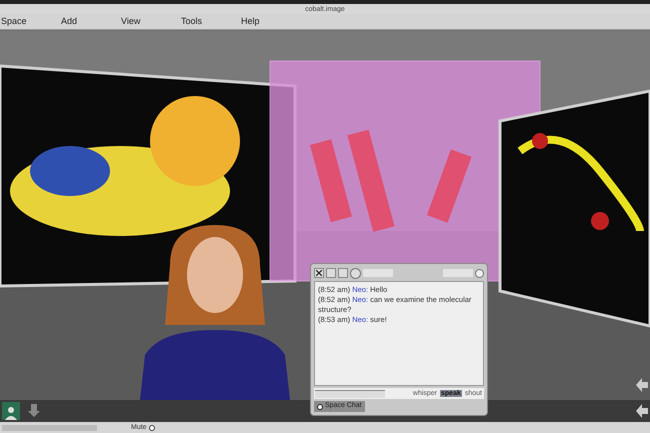 Image resolution: width=650 pixels, height=433 pixels. Describe the element at coordinates (34, 411) in the screenshot. I see `download-icon` at that location.